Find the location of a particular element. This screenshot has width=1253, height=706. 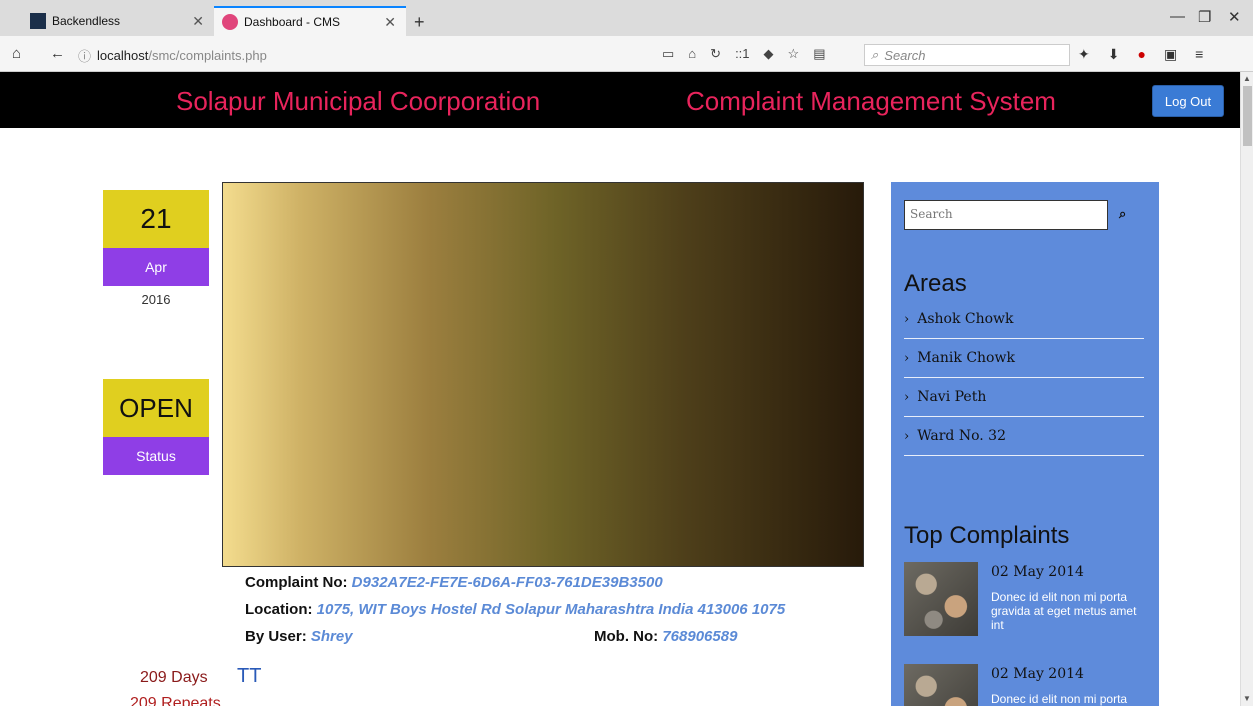

new-tab-icon: + is located at coordinates (419, 22).